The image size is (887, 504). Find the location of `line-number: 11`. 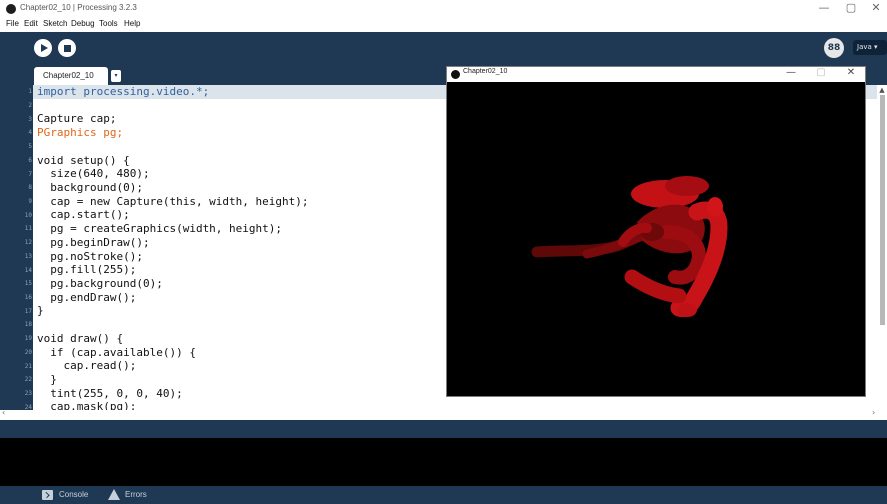

line-number: 11 is located at coordinates (28, 228).